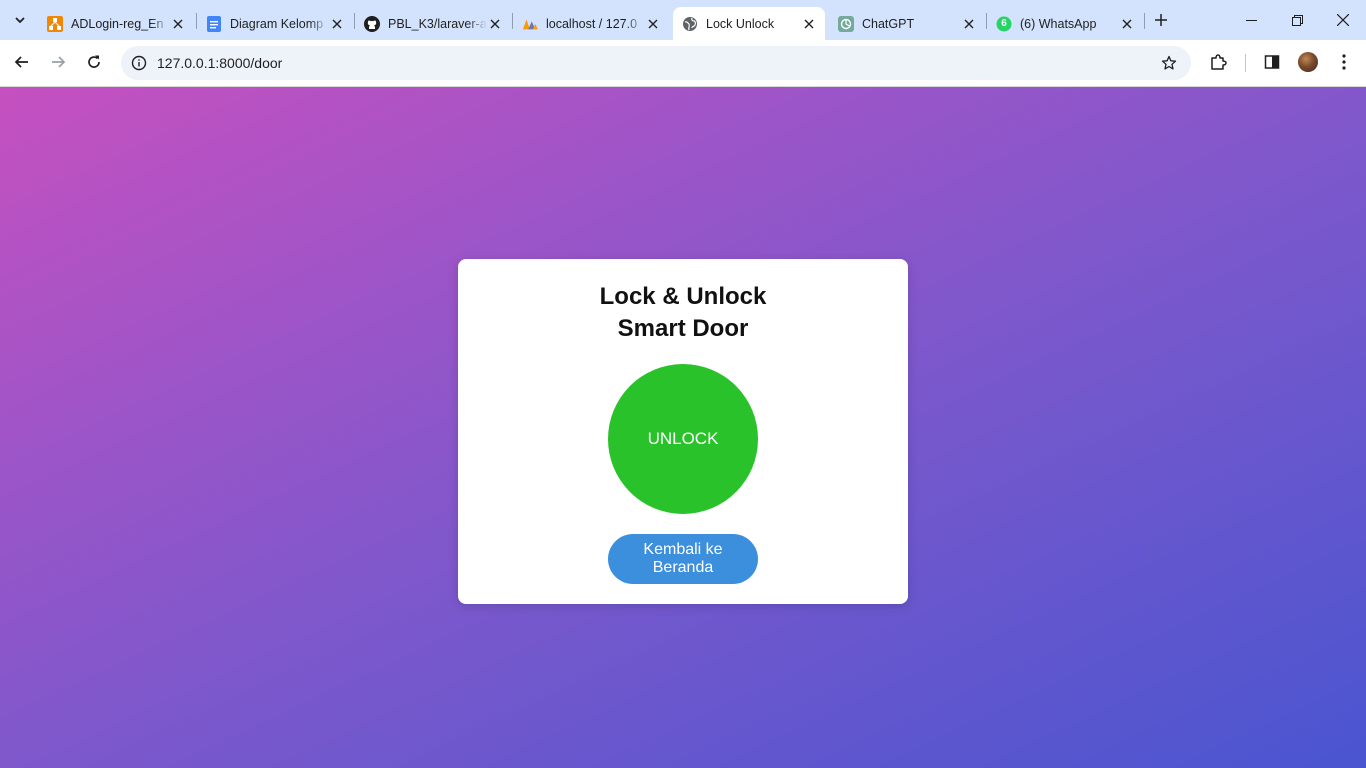 This screenshot has height=768, width=1366. What do you see at coordinates (372, 23) in the screenshot?
I see `github-icon` at bounding box center [372, 23].